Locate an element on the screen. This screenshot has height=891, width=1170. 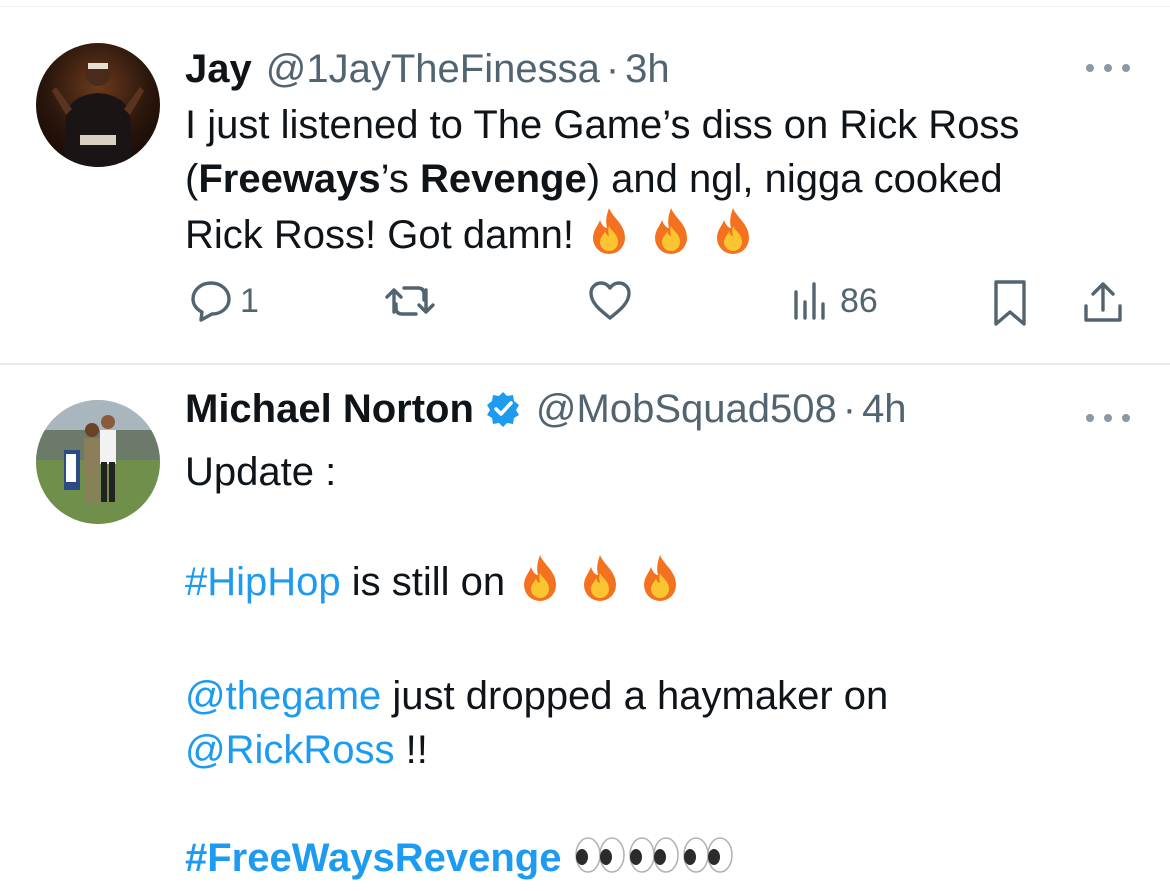
user-handle: @MobSquad508 is located at coordinates (686, 409).